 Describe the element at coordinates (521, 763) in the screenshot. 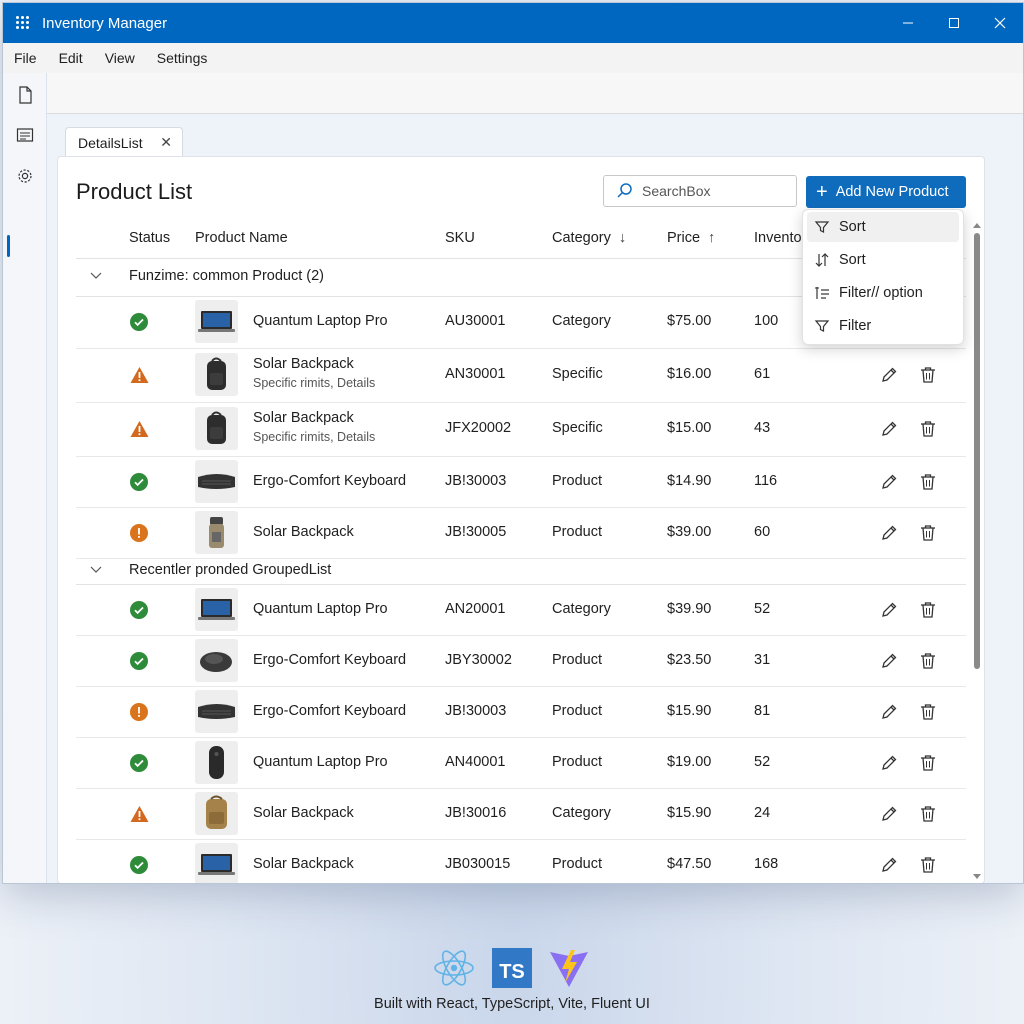

I see `table-row: Quantum Laptop Pro AN40001 Product $19.00 52` at that location.